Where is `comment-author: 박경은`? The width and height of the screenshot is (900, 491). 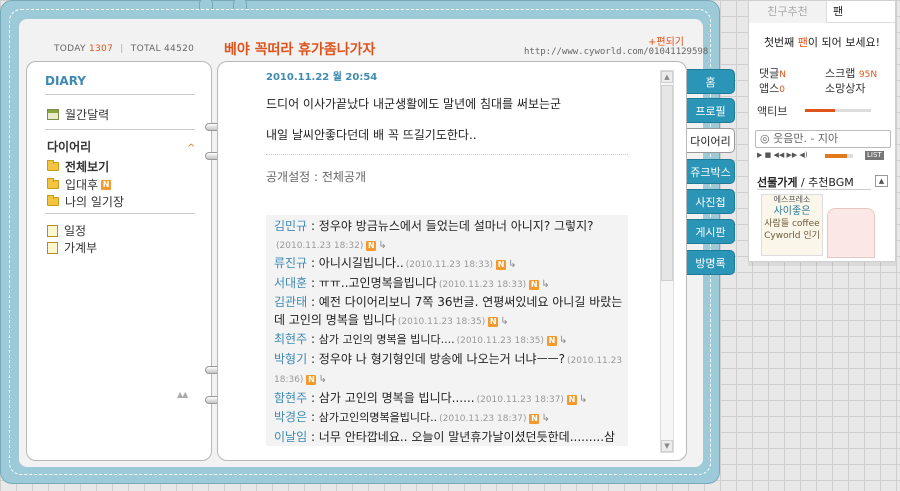
comment-author: 박경은 is located at coordinates (290, 417).